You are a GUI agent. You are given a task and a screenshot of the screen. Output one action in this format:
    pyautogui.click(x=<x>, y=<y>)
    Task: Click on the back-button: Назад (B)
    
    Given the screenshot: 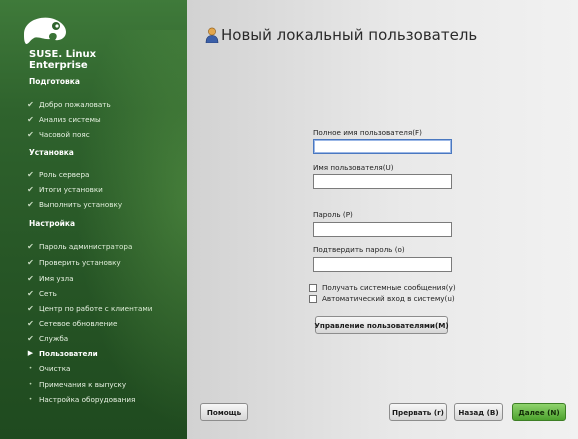 What is the action you would take?
    pyautogui.click(x=478, y=412)
    